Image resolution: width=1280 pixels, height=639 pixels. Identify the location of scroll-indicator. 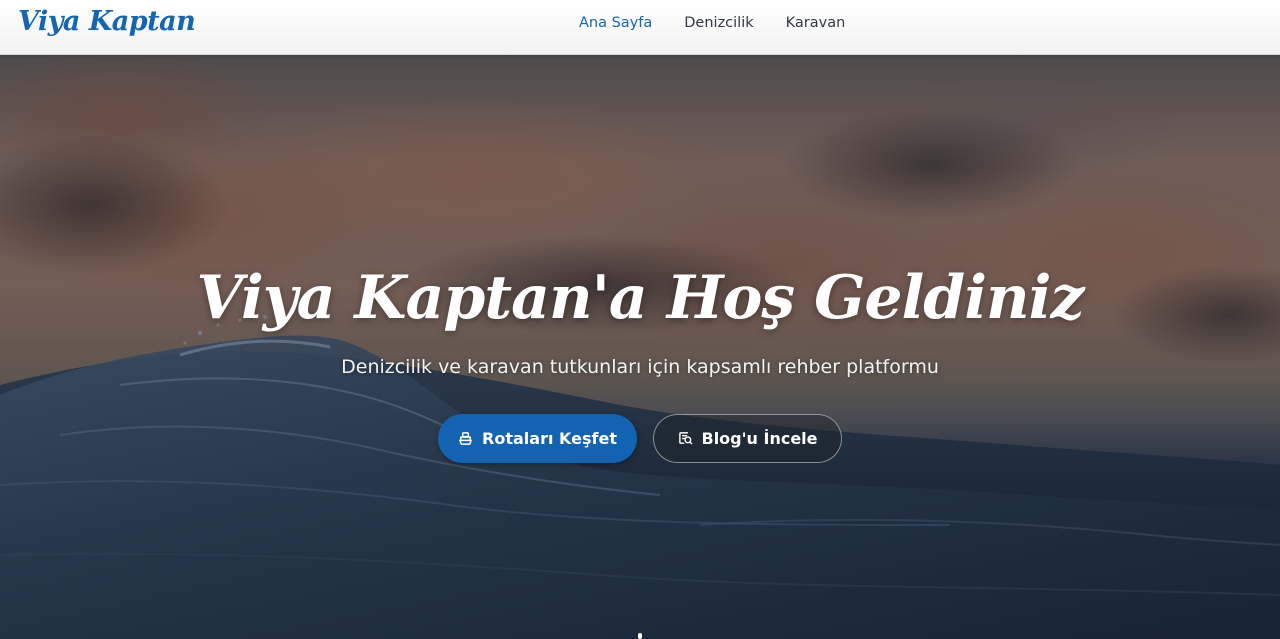
(640, 636).